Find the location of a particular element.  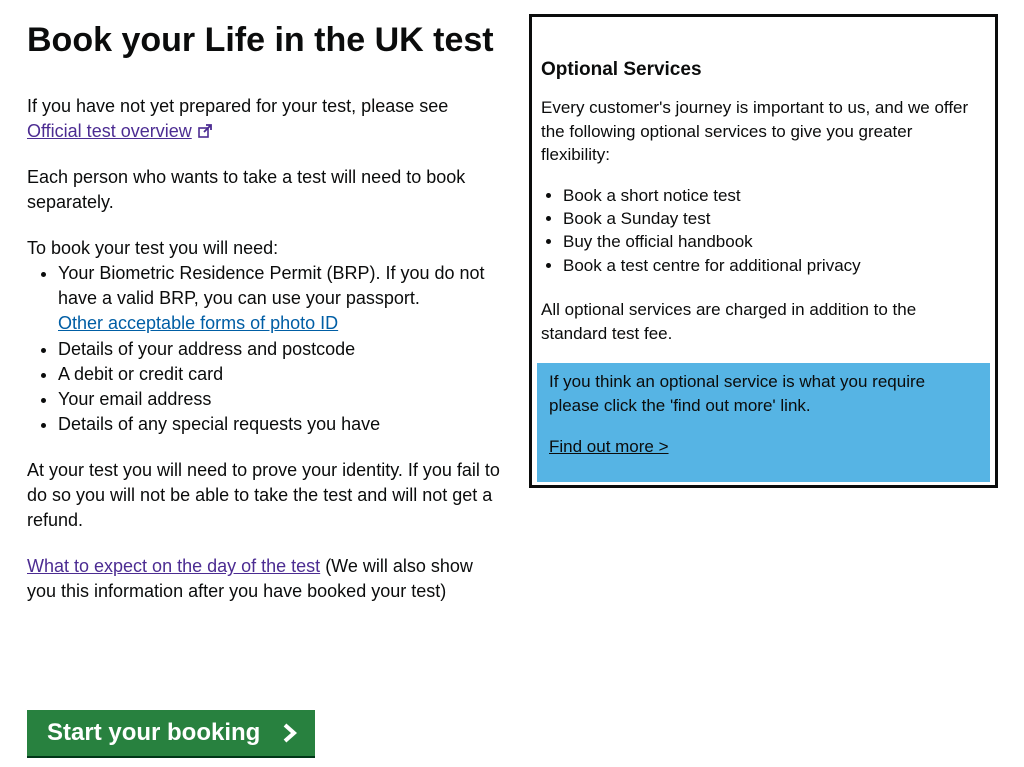

list-item: Details of your address and postcode is located at coordinates (280, 349).